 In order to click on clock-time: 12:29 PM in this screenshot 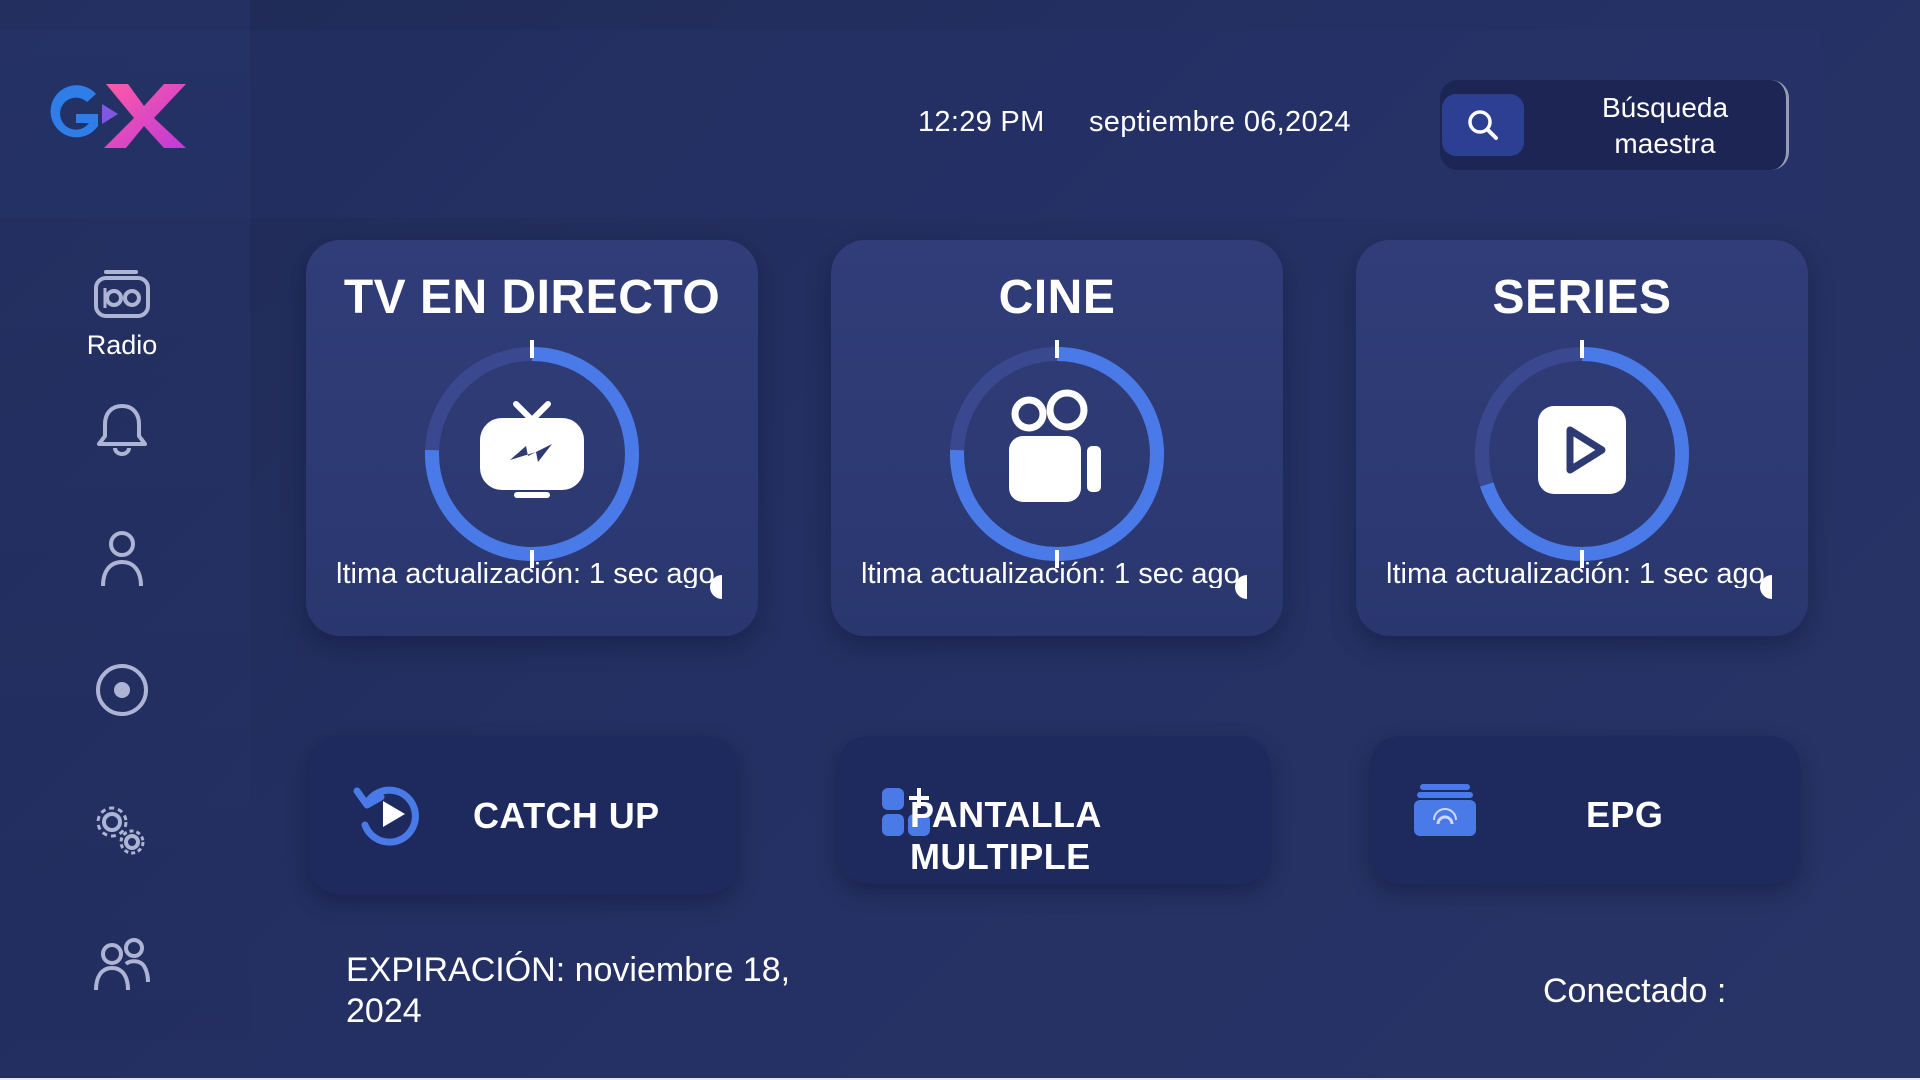, I will do `click(981, 122)`.